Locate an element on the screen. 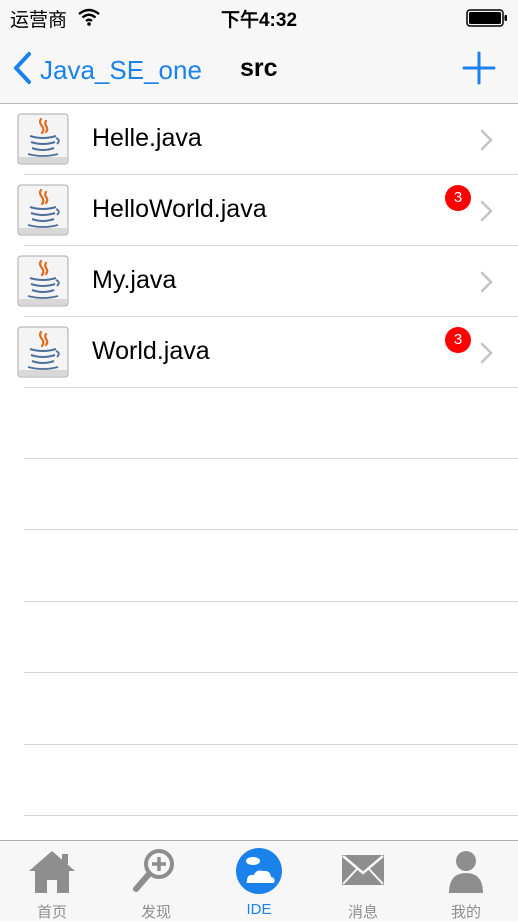 Image resolution: width=518 pixels, height=922 pixels. tab-home: 首页 is located at coordinates (52, 881).